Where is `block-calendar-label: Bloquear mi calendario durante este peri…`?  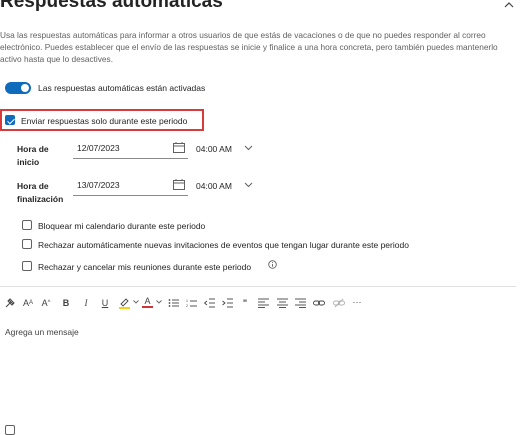
block-calendar-label: Bloquear mi calendario durante este peri… is located at coordinates (122, 226).